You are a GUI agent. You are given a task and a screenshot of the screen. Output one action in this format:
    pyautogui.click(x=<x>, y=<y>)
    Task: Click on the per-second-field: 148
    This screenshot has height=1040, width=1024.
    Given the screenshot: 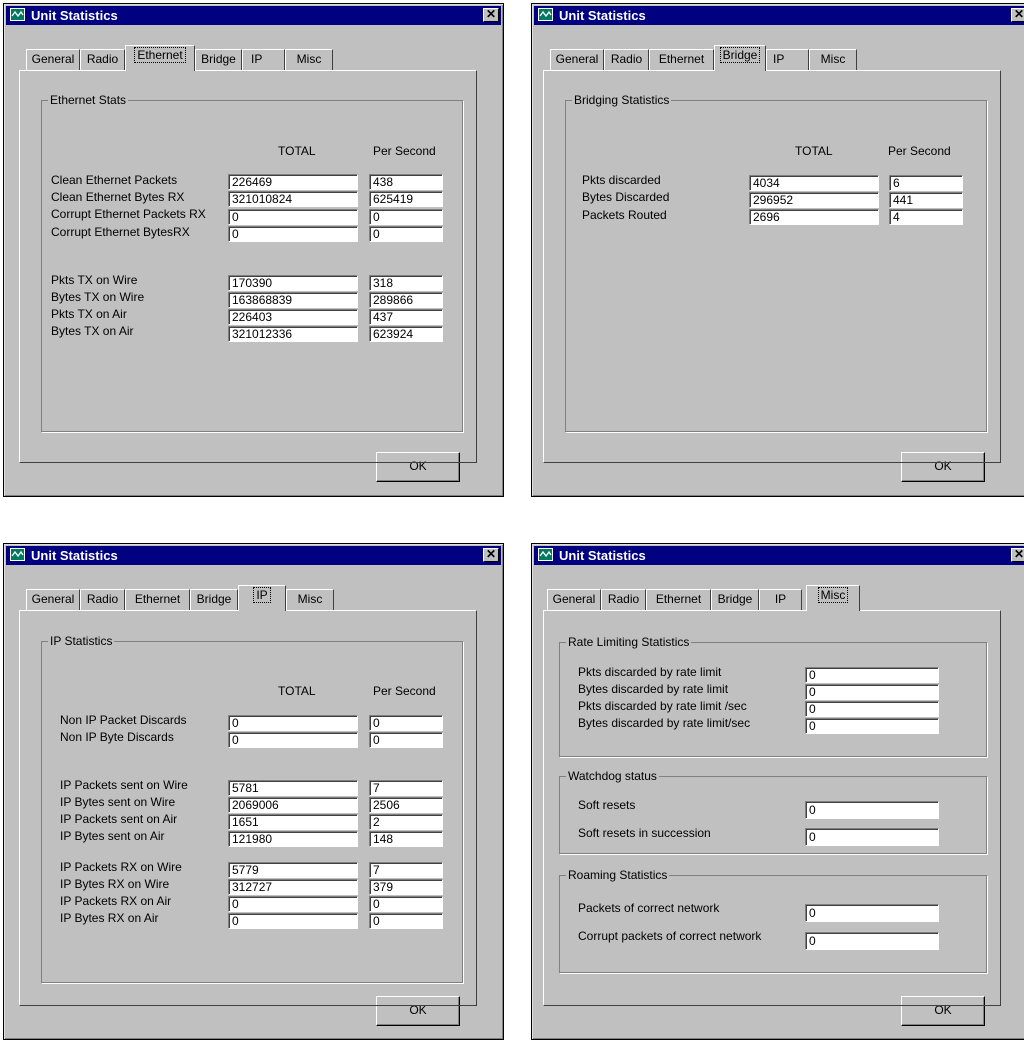 What is the action you would take?
    pyautogui.click(x=406, y=839)
    